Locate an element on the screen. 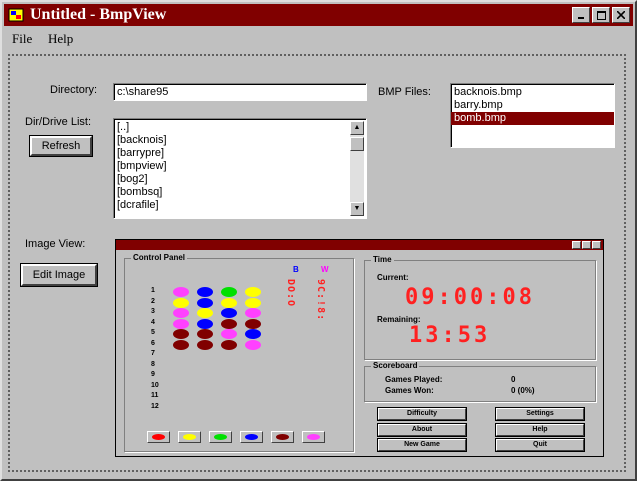 This screenshot has height=481, width=637. quit-button: Quit is located at coordinates (540, 445).